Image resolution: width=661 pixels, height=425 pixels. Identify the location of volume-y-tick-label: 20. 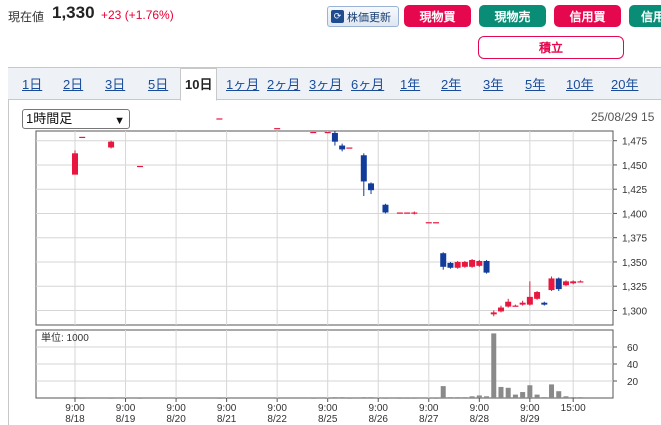
(633, 382).